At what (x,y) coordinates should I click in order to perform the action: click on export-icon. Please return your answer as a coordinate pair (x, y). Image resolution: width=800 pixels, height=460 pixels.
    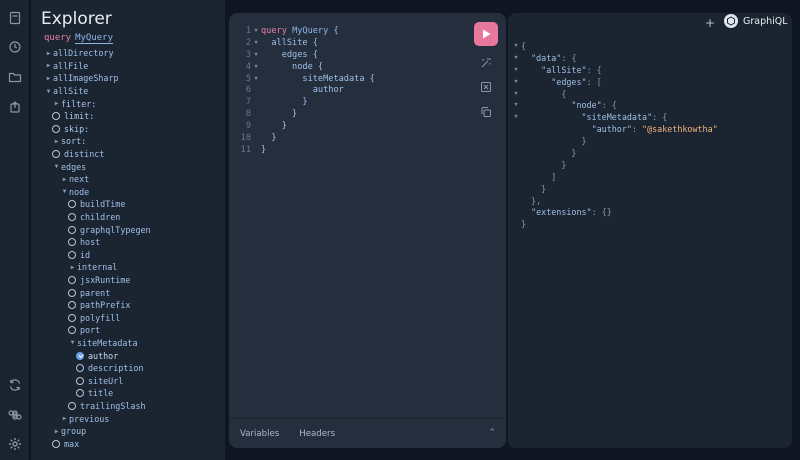
    Looking at the image, I should click on (15, 107).